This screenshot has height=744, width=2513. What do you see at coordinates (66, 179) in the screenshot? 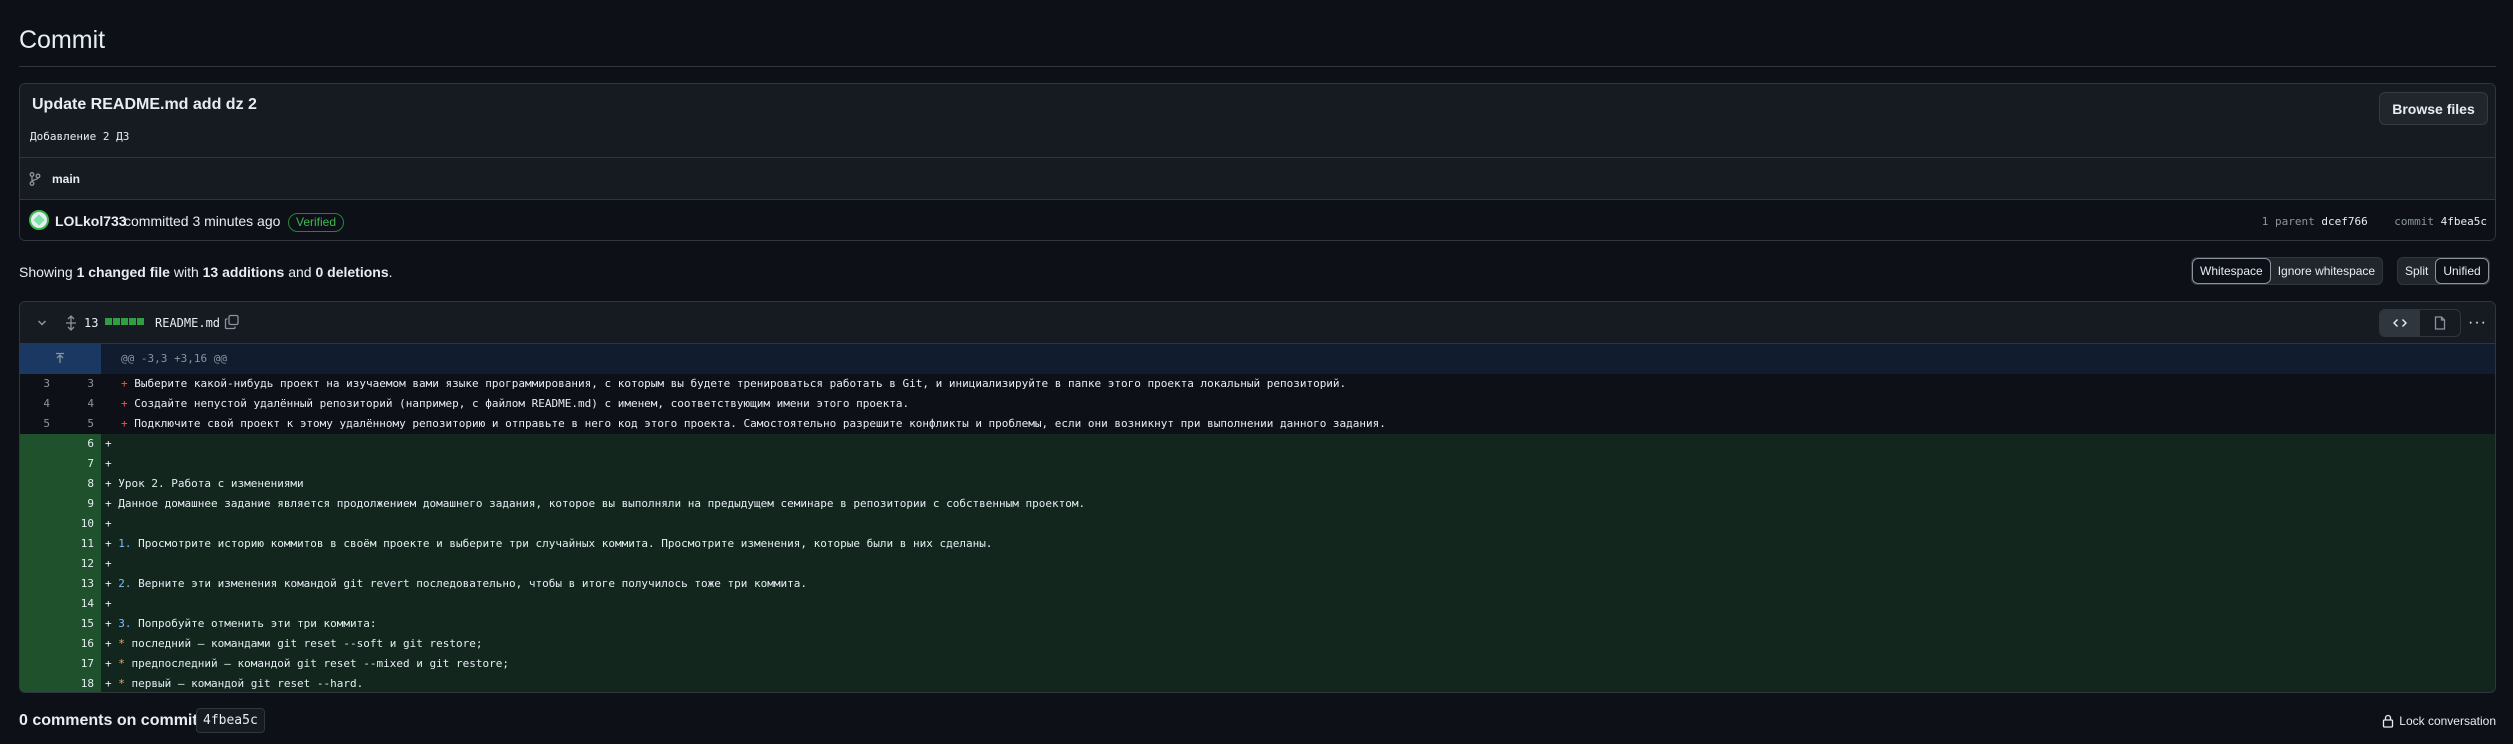
I see `branch-name: main` at bounding box center [66, 179].